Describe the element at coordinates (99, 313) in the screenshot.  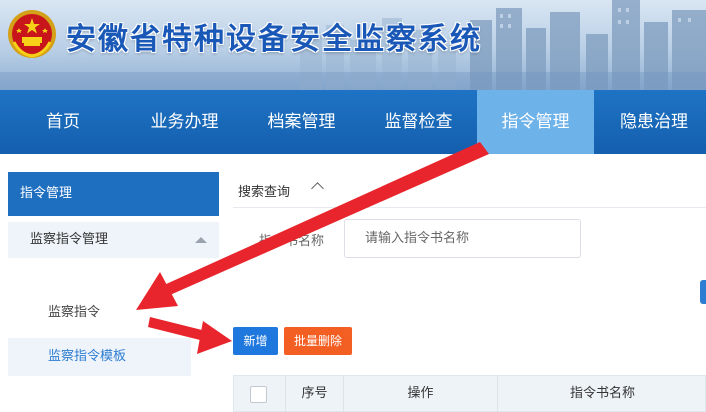
I see `sidebar-item-directive: 监察指令` at that location.